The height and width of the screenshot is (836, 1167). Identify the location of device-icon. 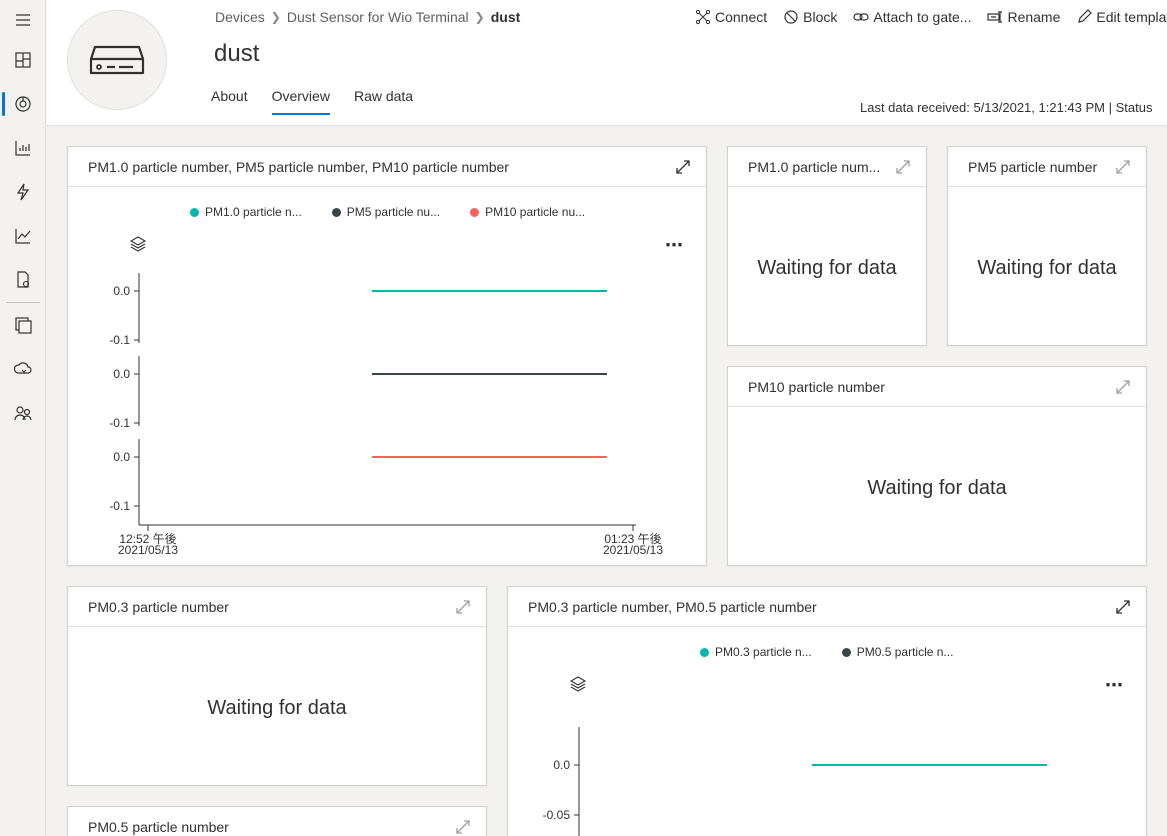
(117, 60).